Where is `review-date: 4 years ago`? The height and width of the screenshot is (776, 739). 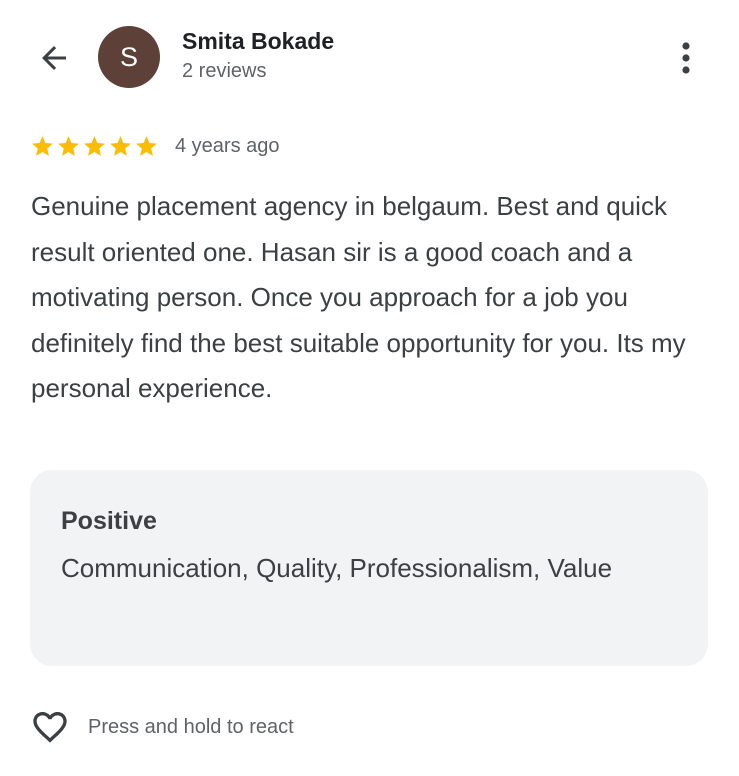 review-date: 4 years ago is located at coordinates (227, 145).